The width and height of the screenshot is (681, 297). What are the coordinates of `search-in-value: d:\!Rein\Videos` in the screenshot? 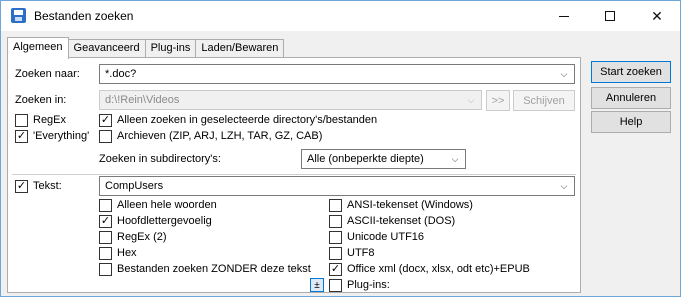 It's located at (142, 100).